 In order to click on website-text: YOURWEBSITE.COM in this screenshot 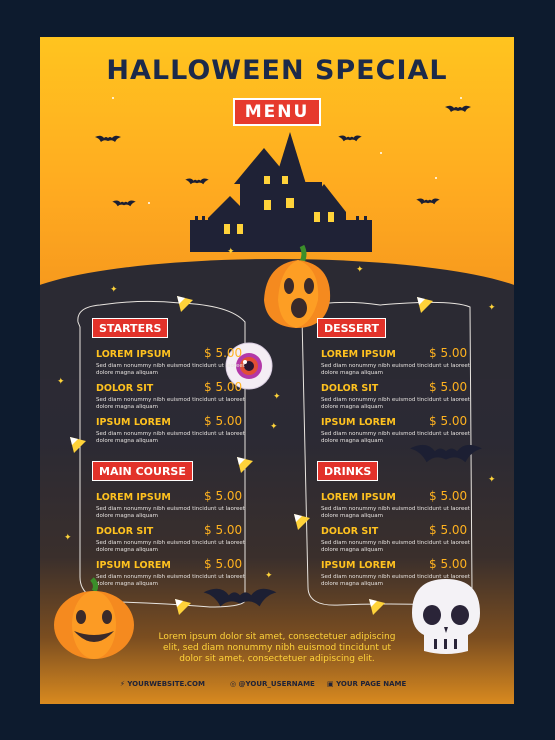, I will do `click(166, 684)`.